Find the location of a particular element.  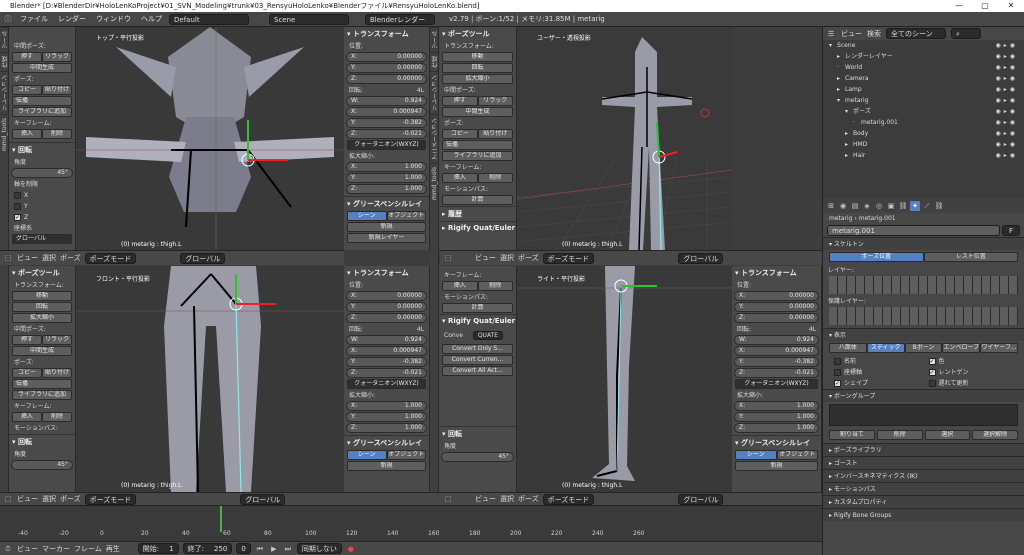

bone-groups-panel-header: ▾ ボーングループ is located at coordinates (923, 395).